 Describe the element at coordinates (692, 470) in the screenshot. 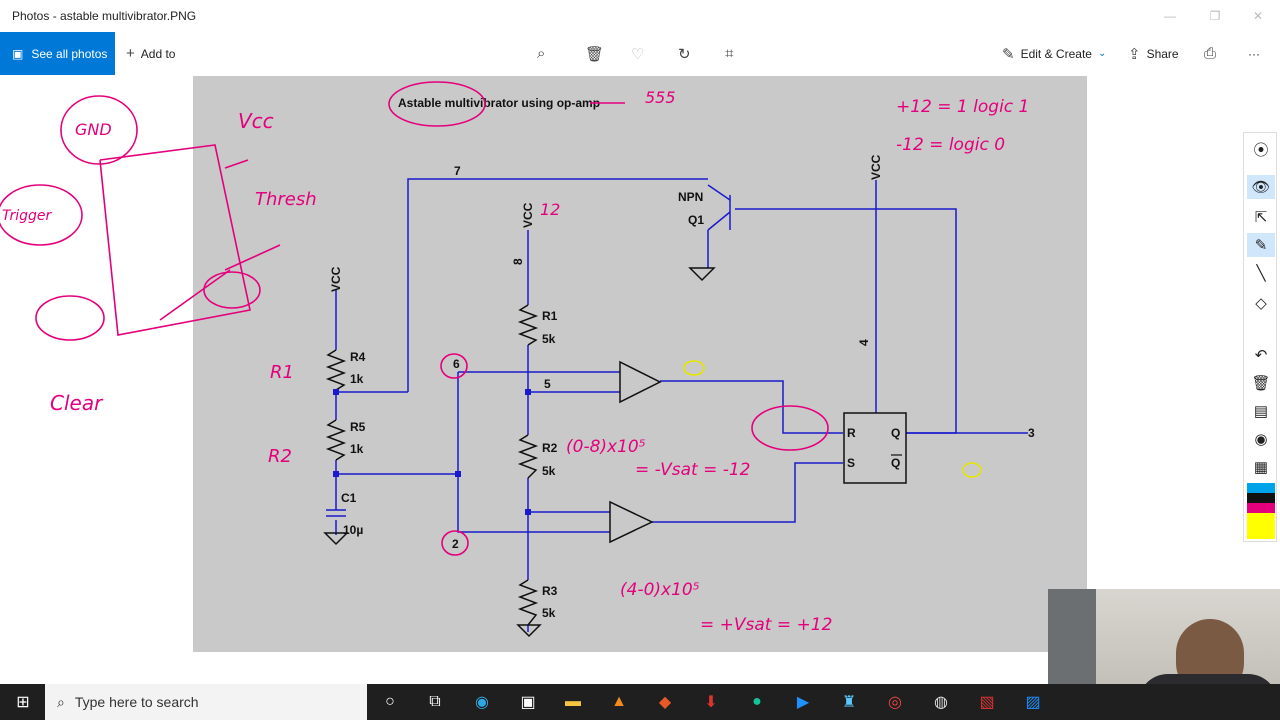

I see `annotation-vsat-neg: = -Vsat = -12` at that location.